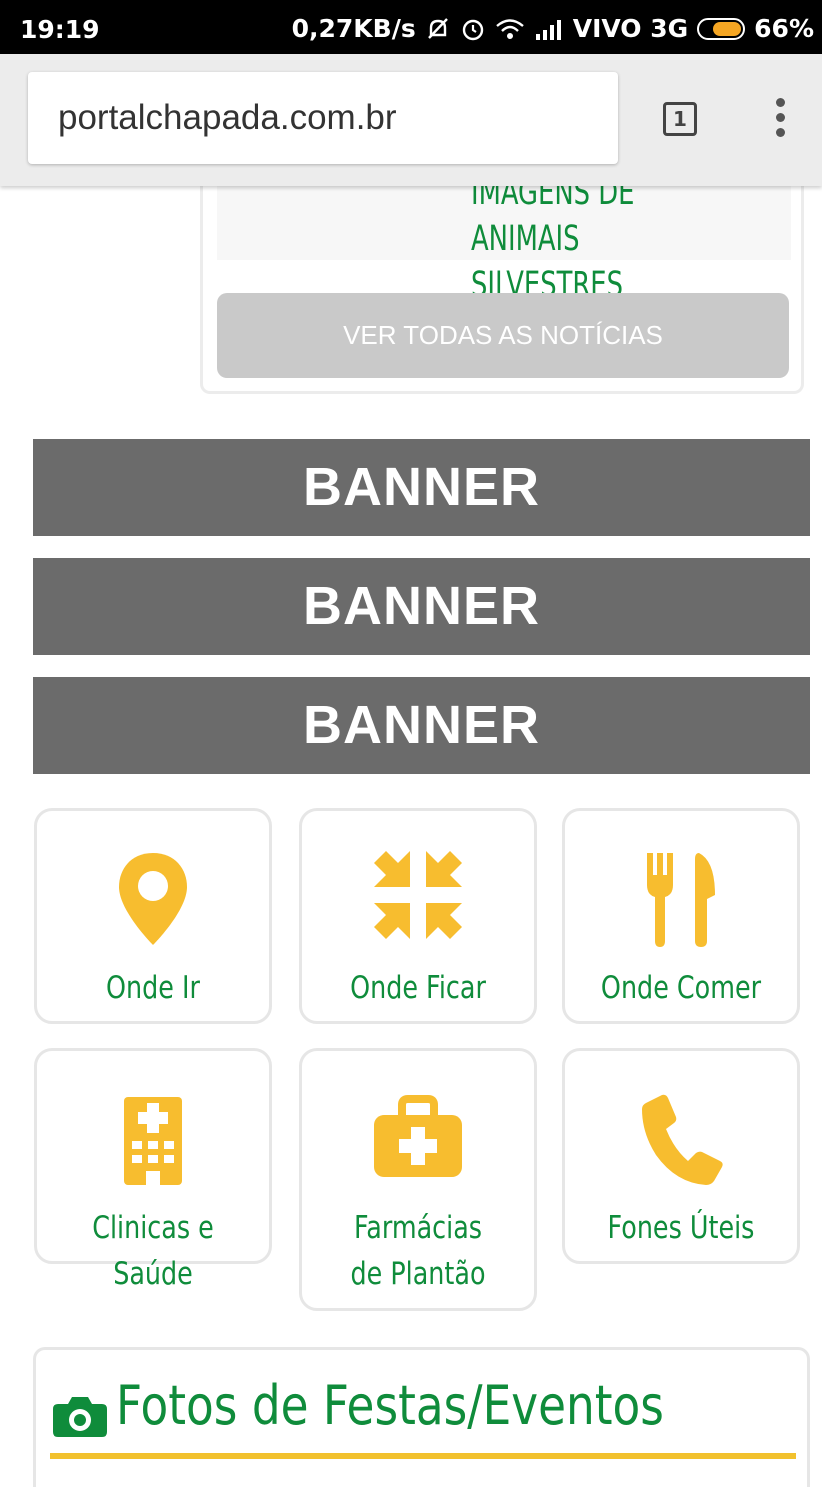 The image size is (822, 1487). Describe the element at coordinates (153, 988) in the screenshot. I see `tile-label: Onde Ir` at that location.